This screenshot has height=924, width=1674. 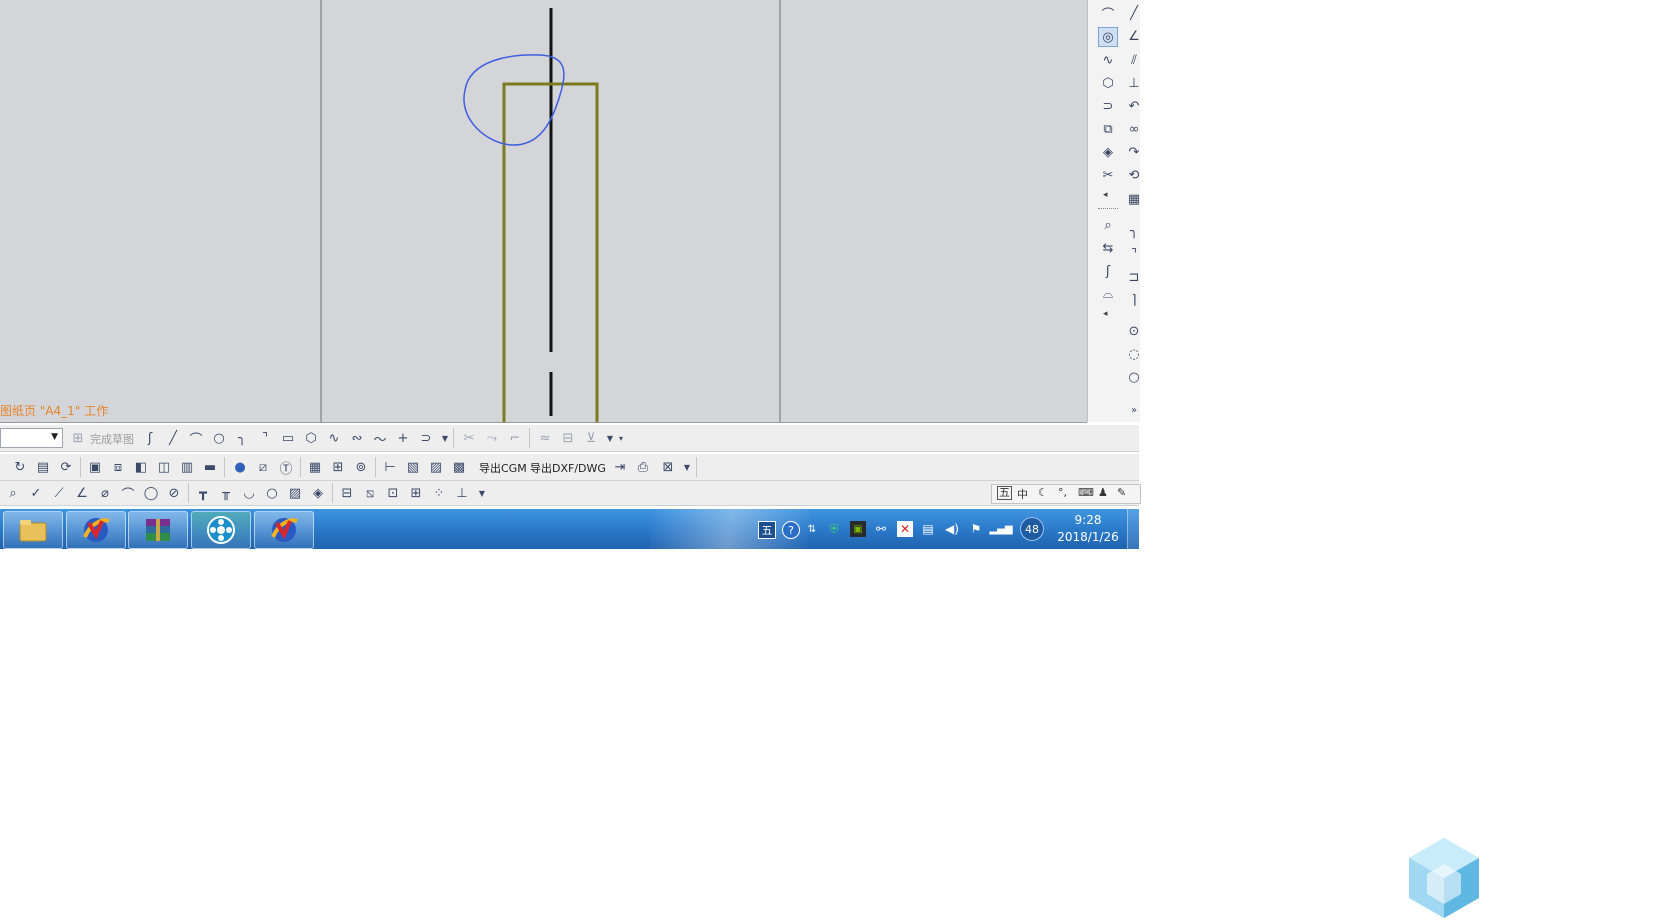 I want to click on wubi-icon: 五, so click(x=1004, y=493).